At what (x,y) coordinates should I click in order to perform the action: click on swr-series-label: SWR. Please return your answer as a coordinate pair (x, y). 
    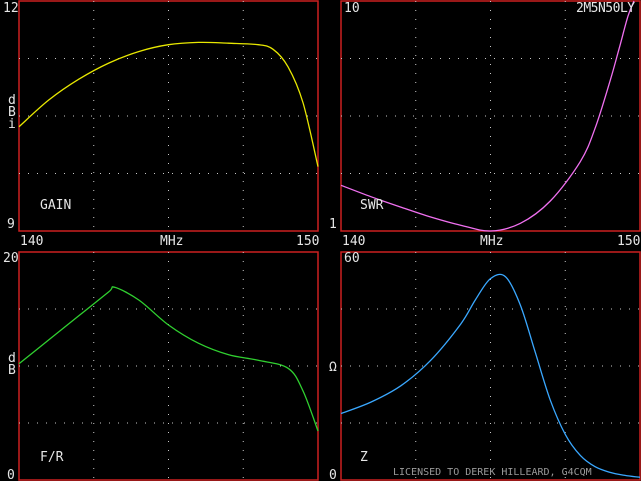
    Looking at the image, I should click on (372, 205).